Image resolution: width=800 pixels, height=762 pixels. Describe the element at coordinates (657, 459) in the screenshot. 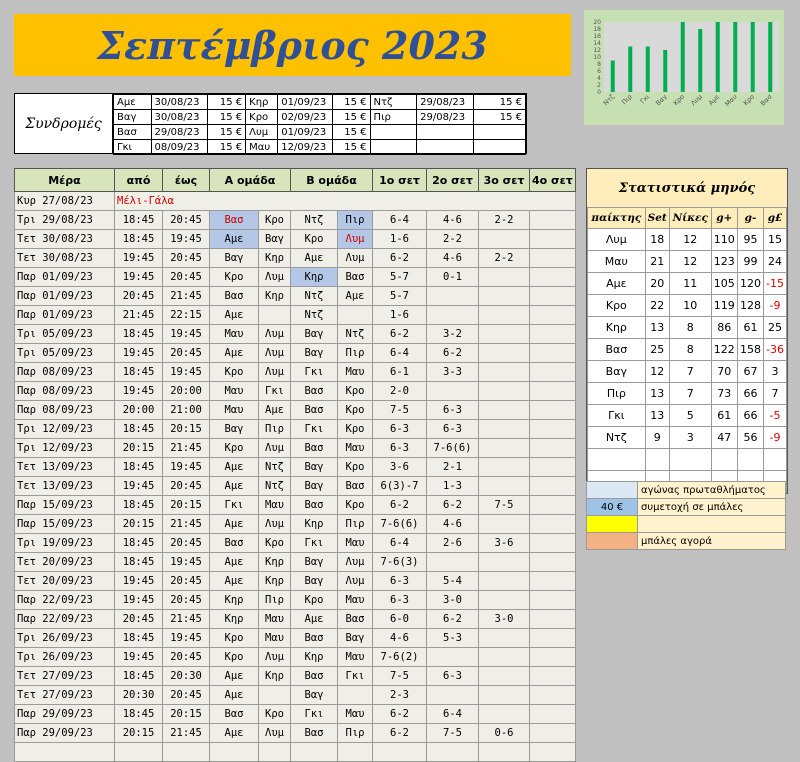

I see `stats-cell` at that location.